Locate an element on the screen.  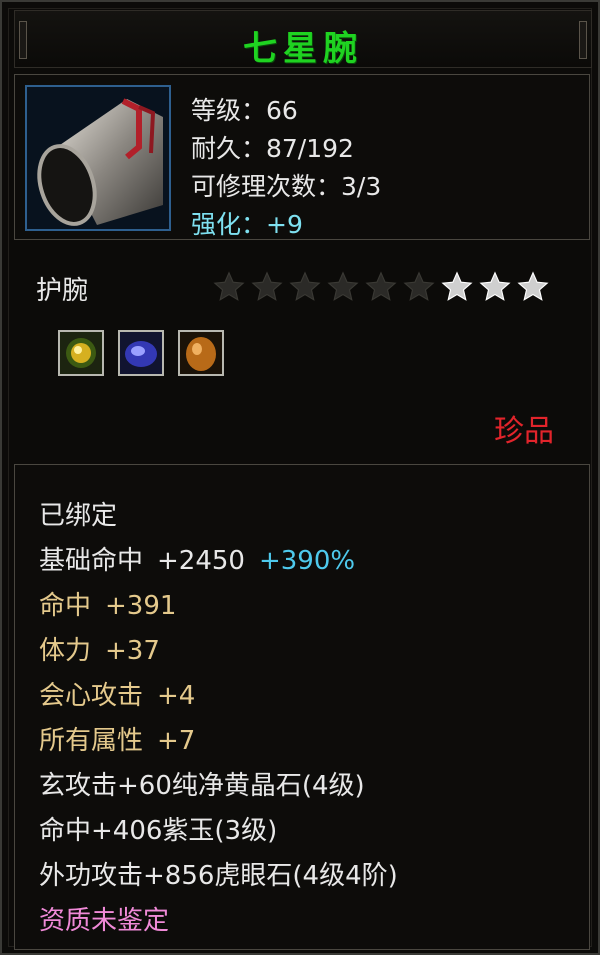
stat-label: 体力 is located at coordinates (65, 651).